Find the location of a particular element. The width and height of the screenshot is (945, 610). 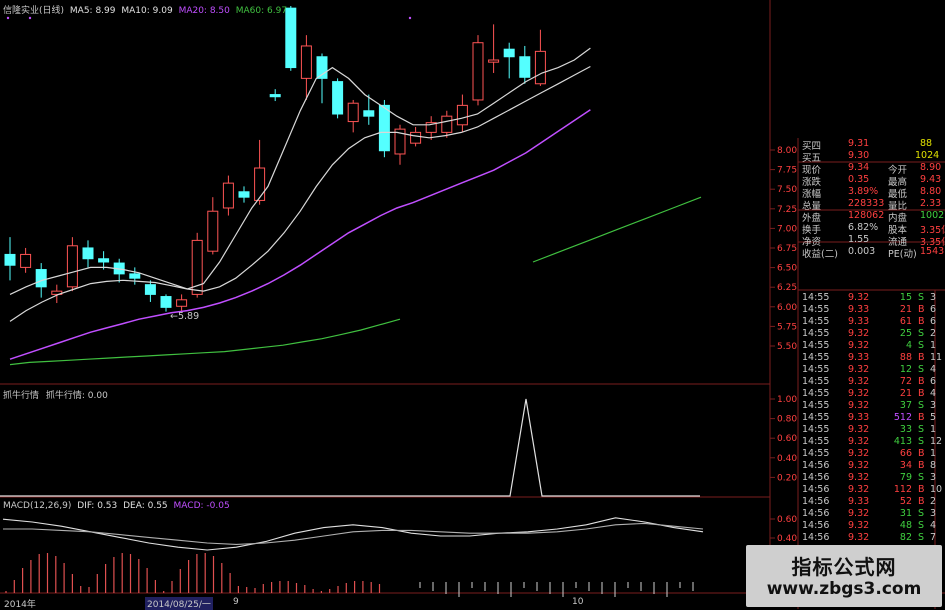

tick-row: 14:56 9.32 48 S 4 is located at coordinates (872, 526).